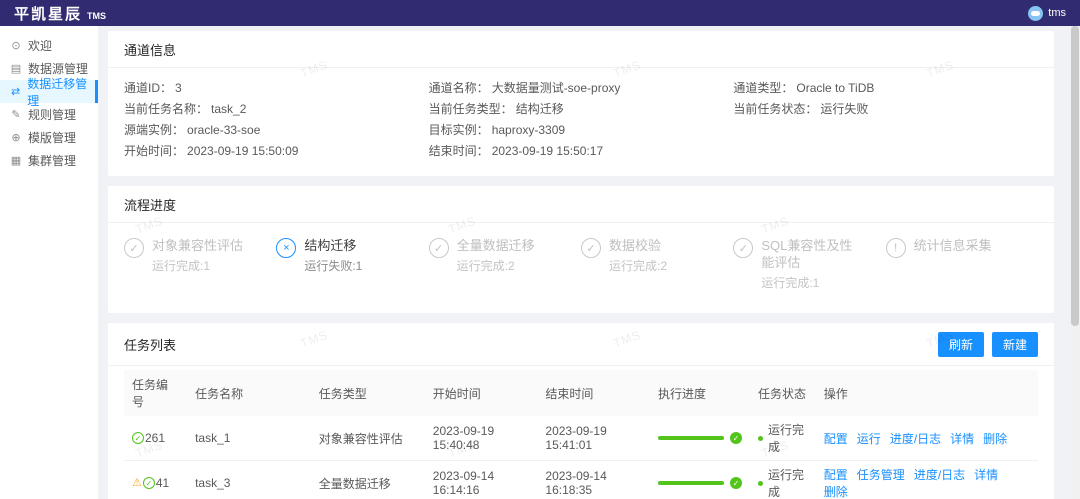 The width and height of the screenshot is (1080, 499). Describe the element at coordinates (495, 245) in the screenshot. I see `step-label: 全量数据迁移` at that location.